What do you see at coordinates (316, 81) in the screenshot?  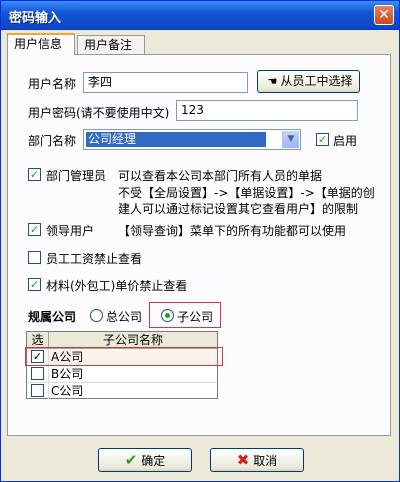 I see `select-from-employees-label: 从员工中选择` at bounding box center [316, 81].